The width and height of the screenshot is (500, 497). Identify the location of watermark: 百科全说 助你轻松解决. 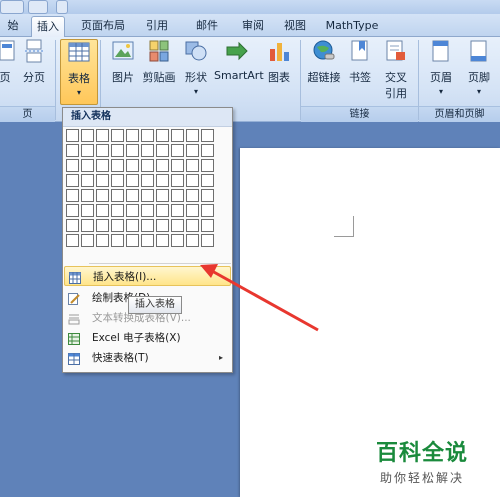
(422, 460).